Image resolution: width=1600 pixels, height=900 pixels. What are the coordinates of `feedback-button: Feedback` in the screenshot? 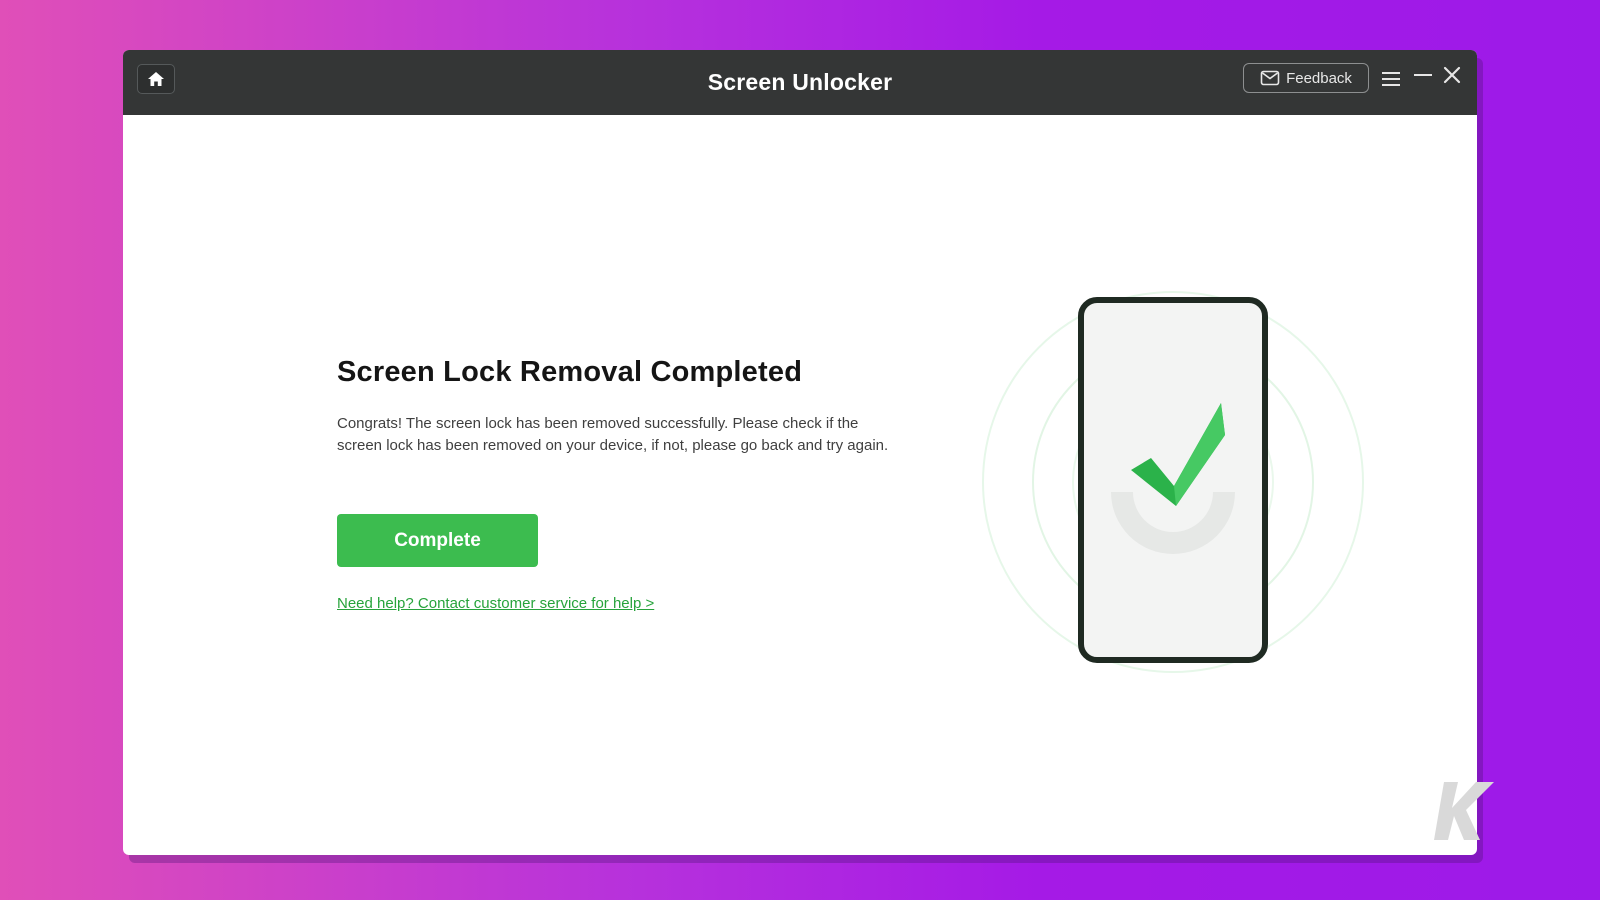 It's located at (1306, 78).